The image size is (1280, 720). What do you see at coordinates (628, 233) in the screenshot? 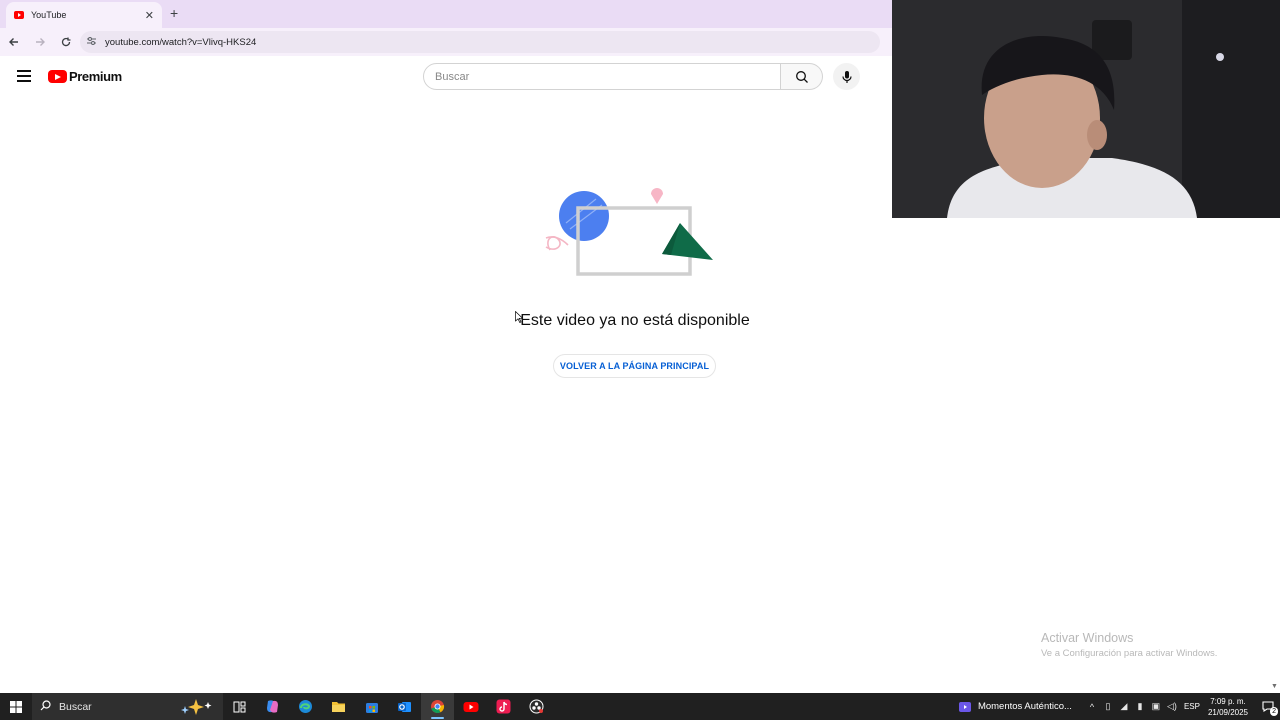
I see `video-unavailable-illustration` at bounding box center [628, 233].